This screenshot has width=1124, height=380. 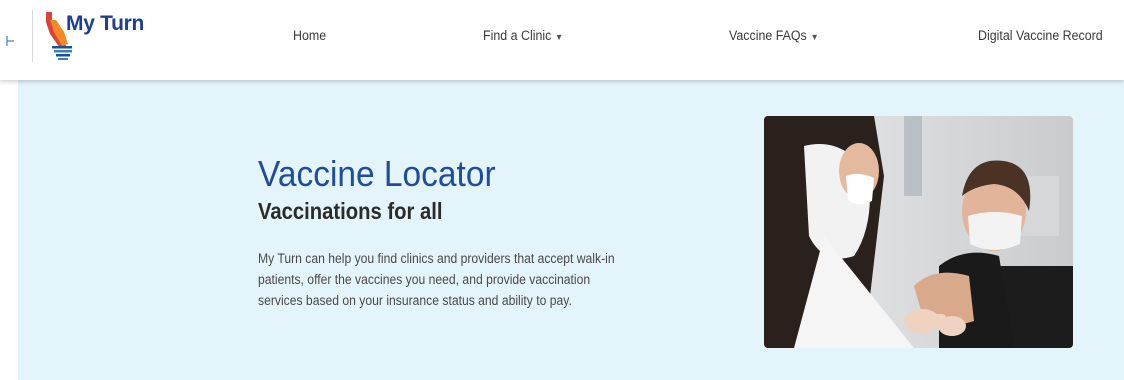 What do you see at coordinates (768, 35) in the screenshot?
I see `nav-vaccine-faqs-label: Vaccine FAQs` at bounding box center [768, 35].